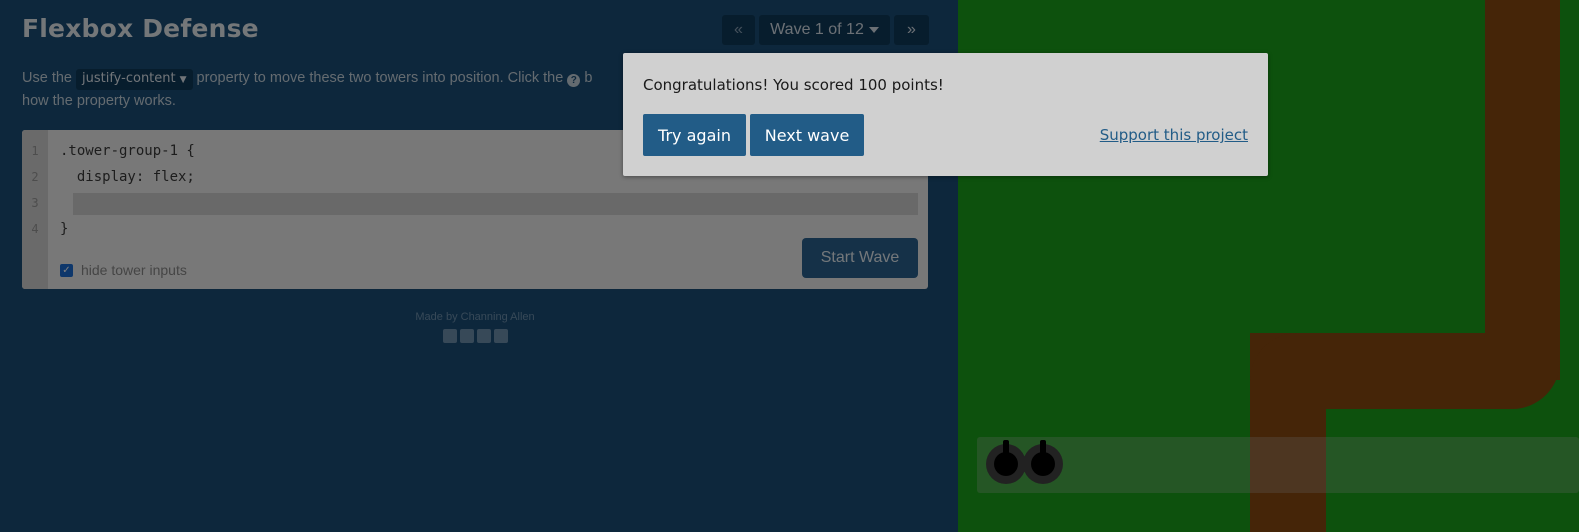 Image resolution: width=1579 pixels, height=532 pixels. I want to click on try-again-button: Try again, so click(694, 135).